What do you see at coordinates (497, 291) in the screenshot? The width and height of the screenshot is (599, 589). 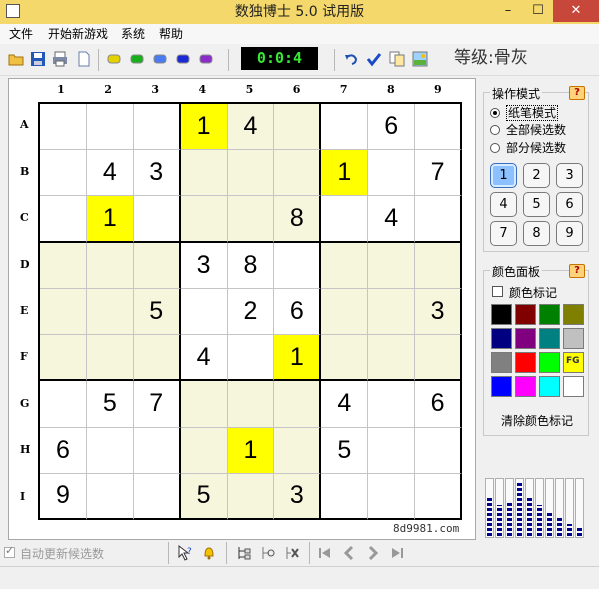 I see `color-mark-checkbox` at bounding box center [497, 291].